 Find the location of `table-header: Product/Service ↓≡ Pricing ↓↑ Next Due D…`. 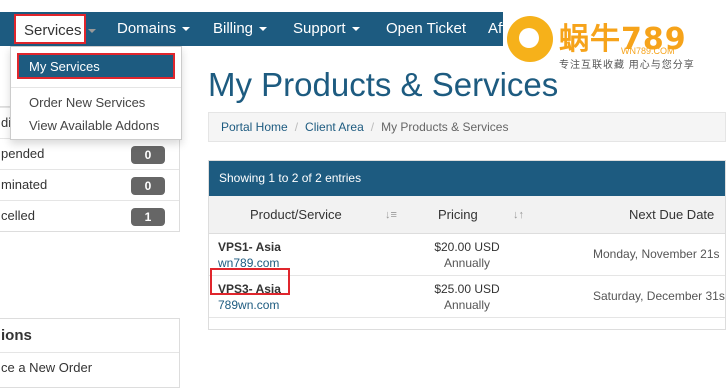

table-header: Product/Service ↓≡ Pricing ↓↑ Next Due D… is located at coordinates (467, 215).